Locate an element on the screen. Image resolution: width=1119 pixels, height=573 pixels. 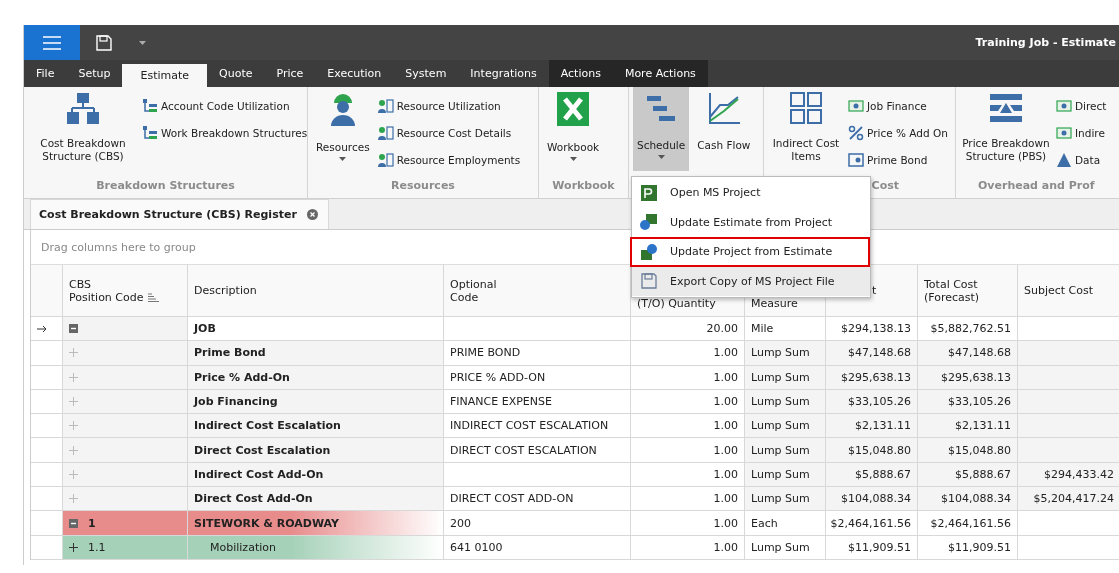
table-cell: DIRECT COST ESCALATION is located at coordinates (537, 450).